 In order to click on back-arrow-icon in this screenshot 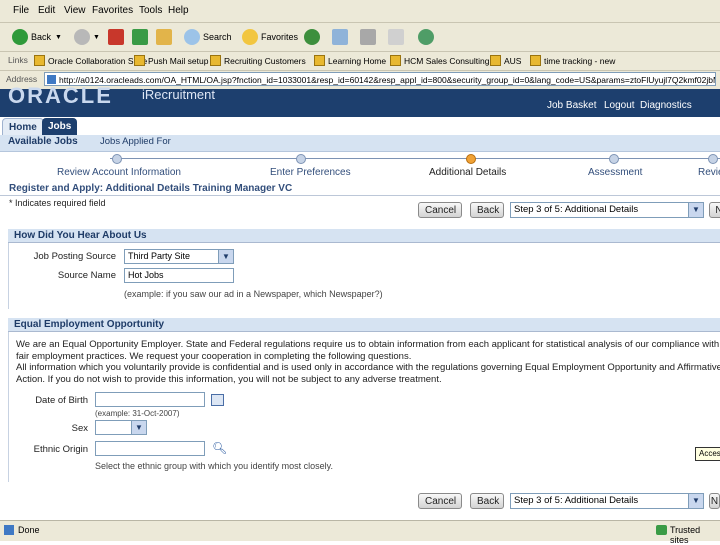, I will do `click(20, 37)`.